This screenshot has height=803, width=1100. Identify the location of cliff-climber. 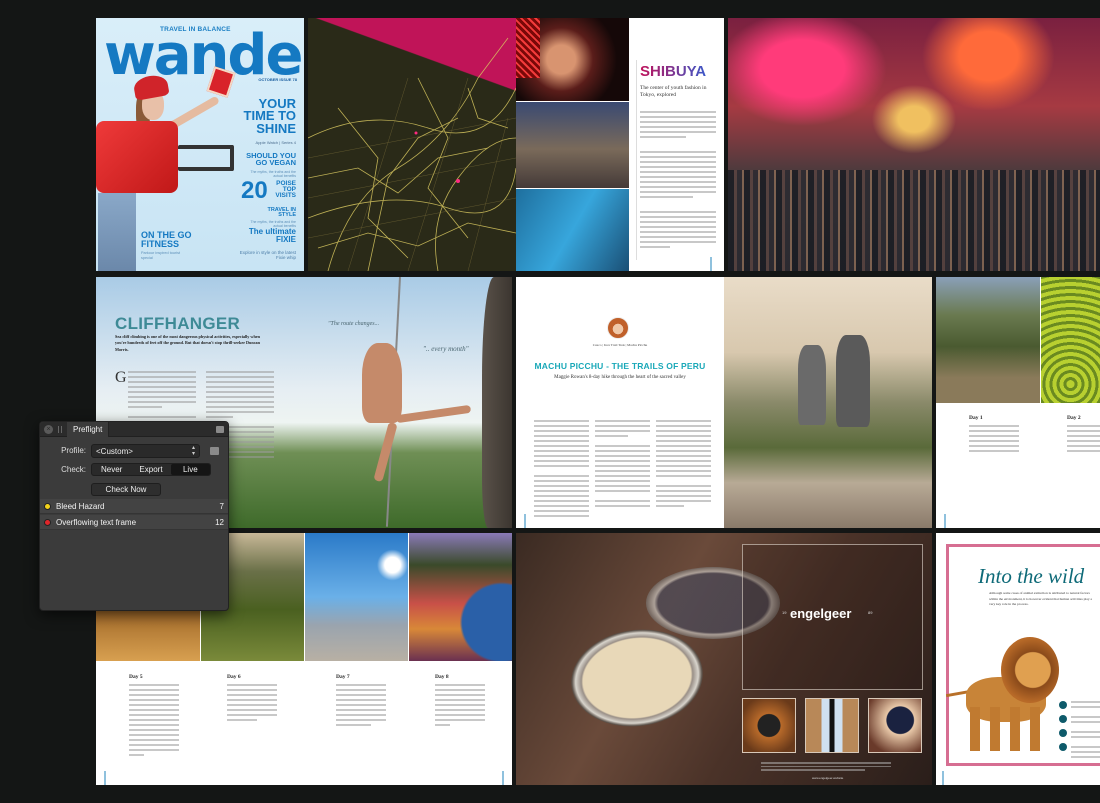
(382, 383).